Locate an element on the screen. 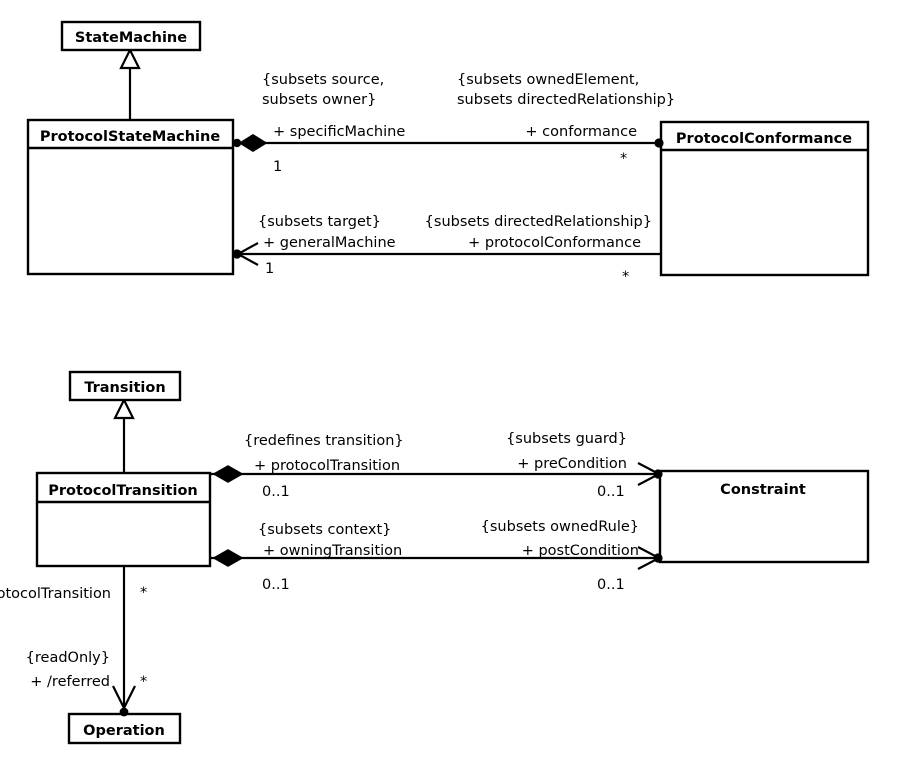  class-protocoltransition-title: ProtocolTransition is located at coordinates (123, 491).